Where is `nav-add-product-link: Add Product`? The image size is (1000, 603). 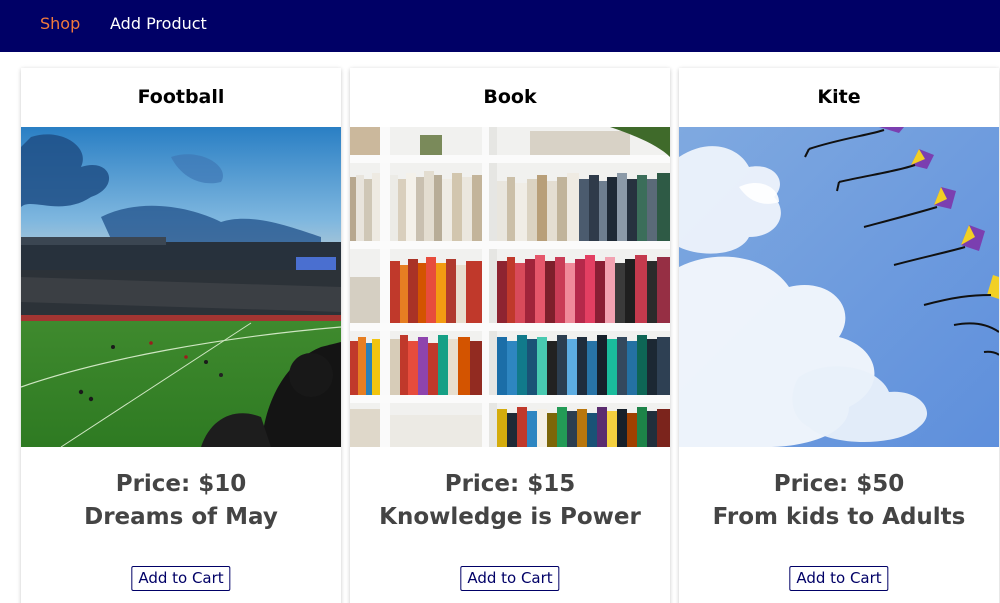
nav-add-product-link: Add Product is located at coordinates (158, 23).